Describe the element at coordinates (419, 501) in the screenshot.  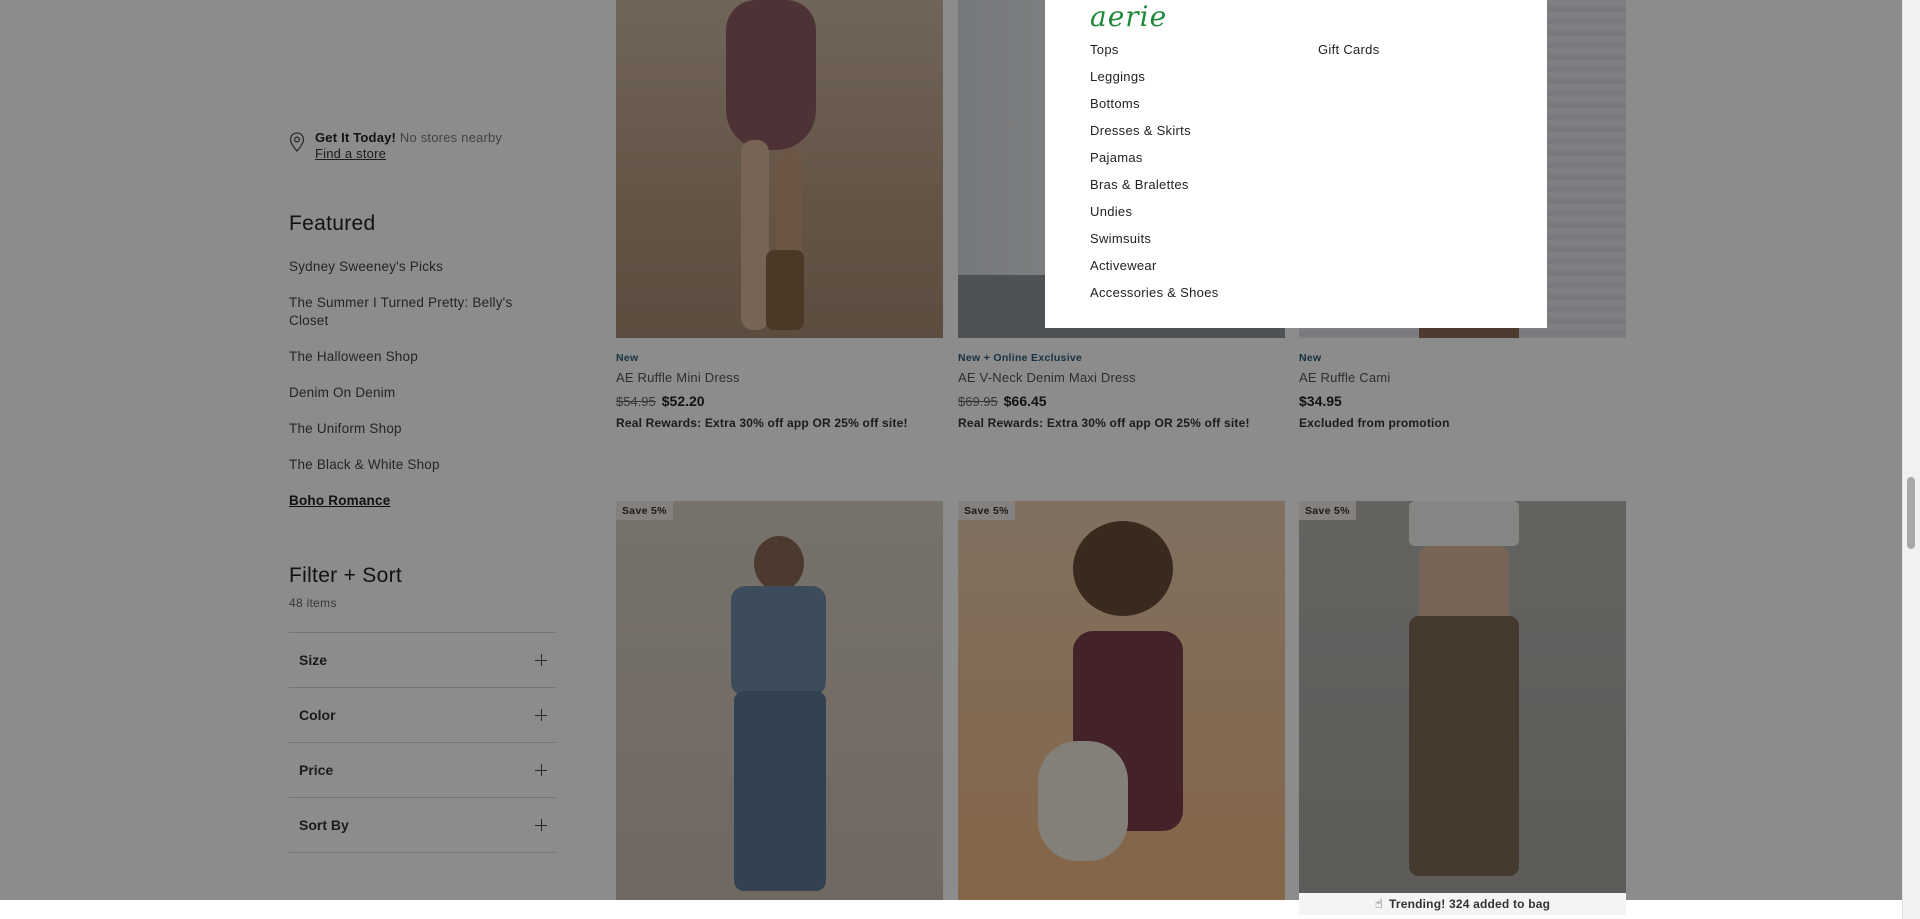
I see `featured-item-boho: Boho Romance` at that location.